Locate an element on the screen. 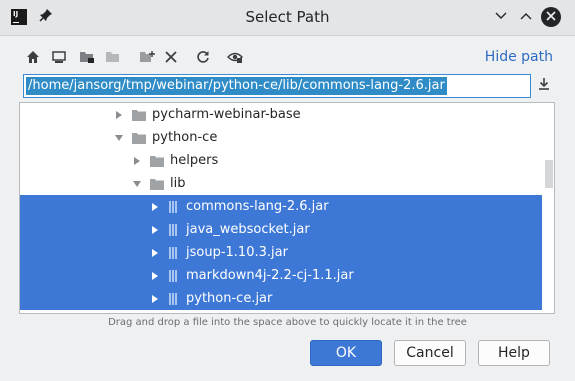 This screenshot has height=381, width=575. ok-button: OK is located at coordinates (346, 353).